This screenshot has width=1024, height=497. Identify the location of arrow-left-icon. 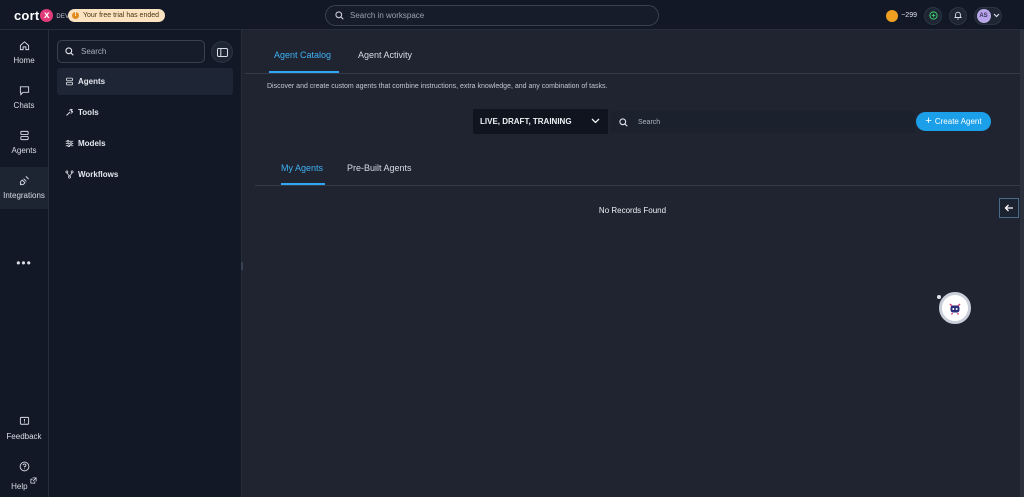
(1008, 208).